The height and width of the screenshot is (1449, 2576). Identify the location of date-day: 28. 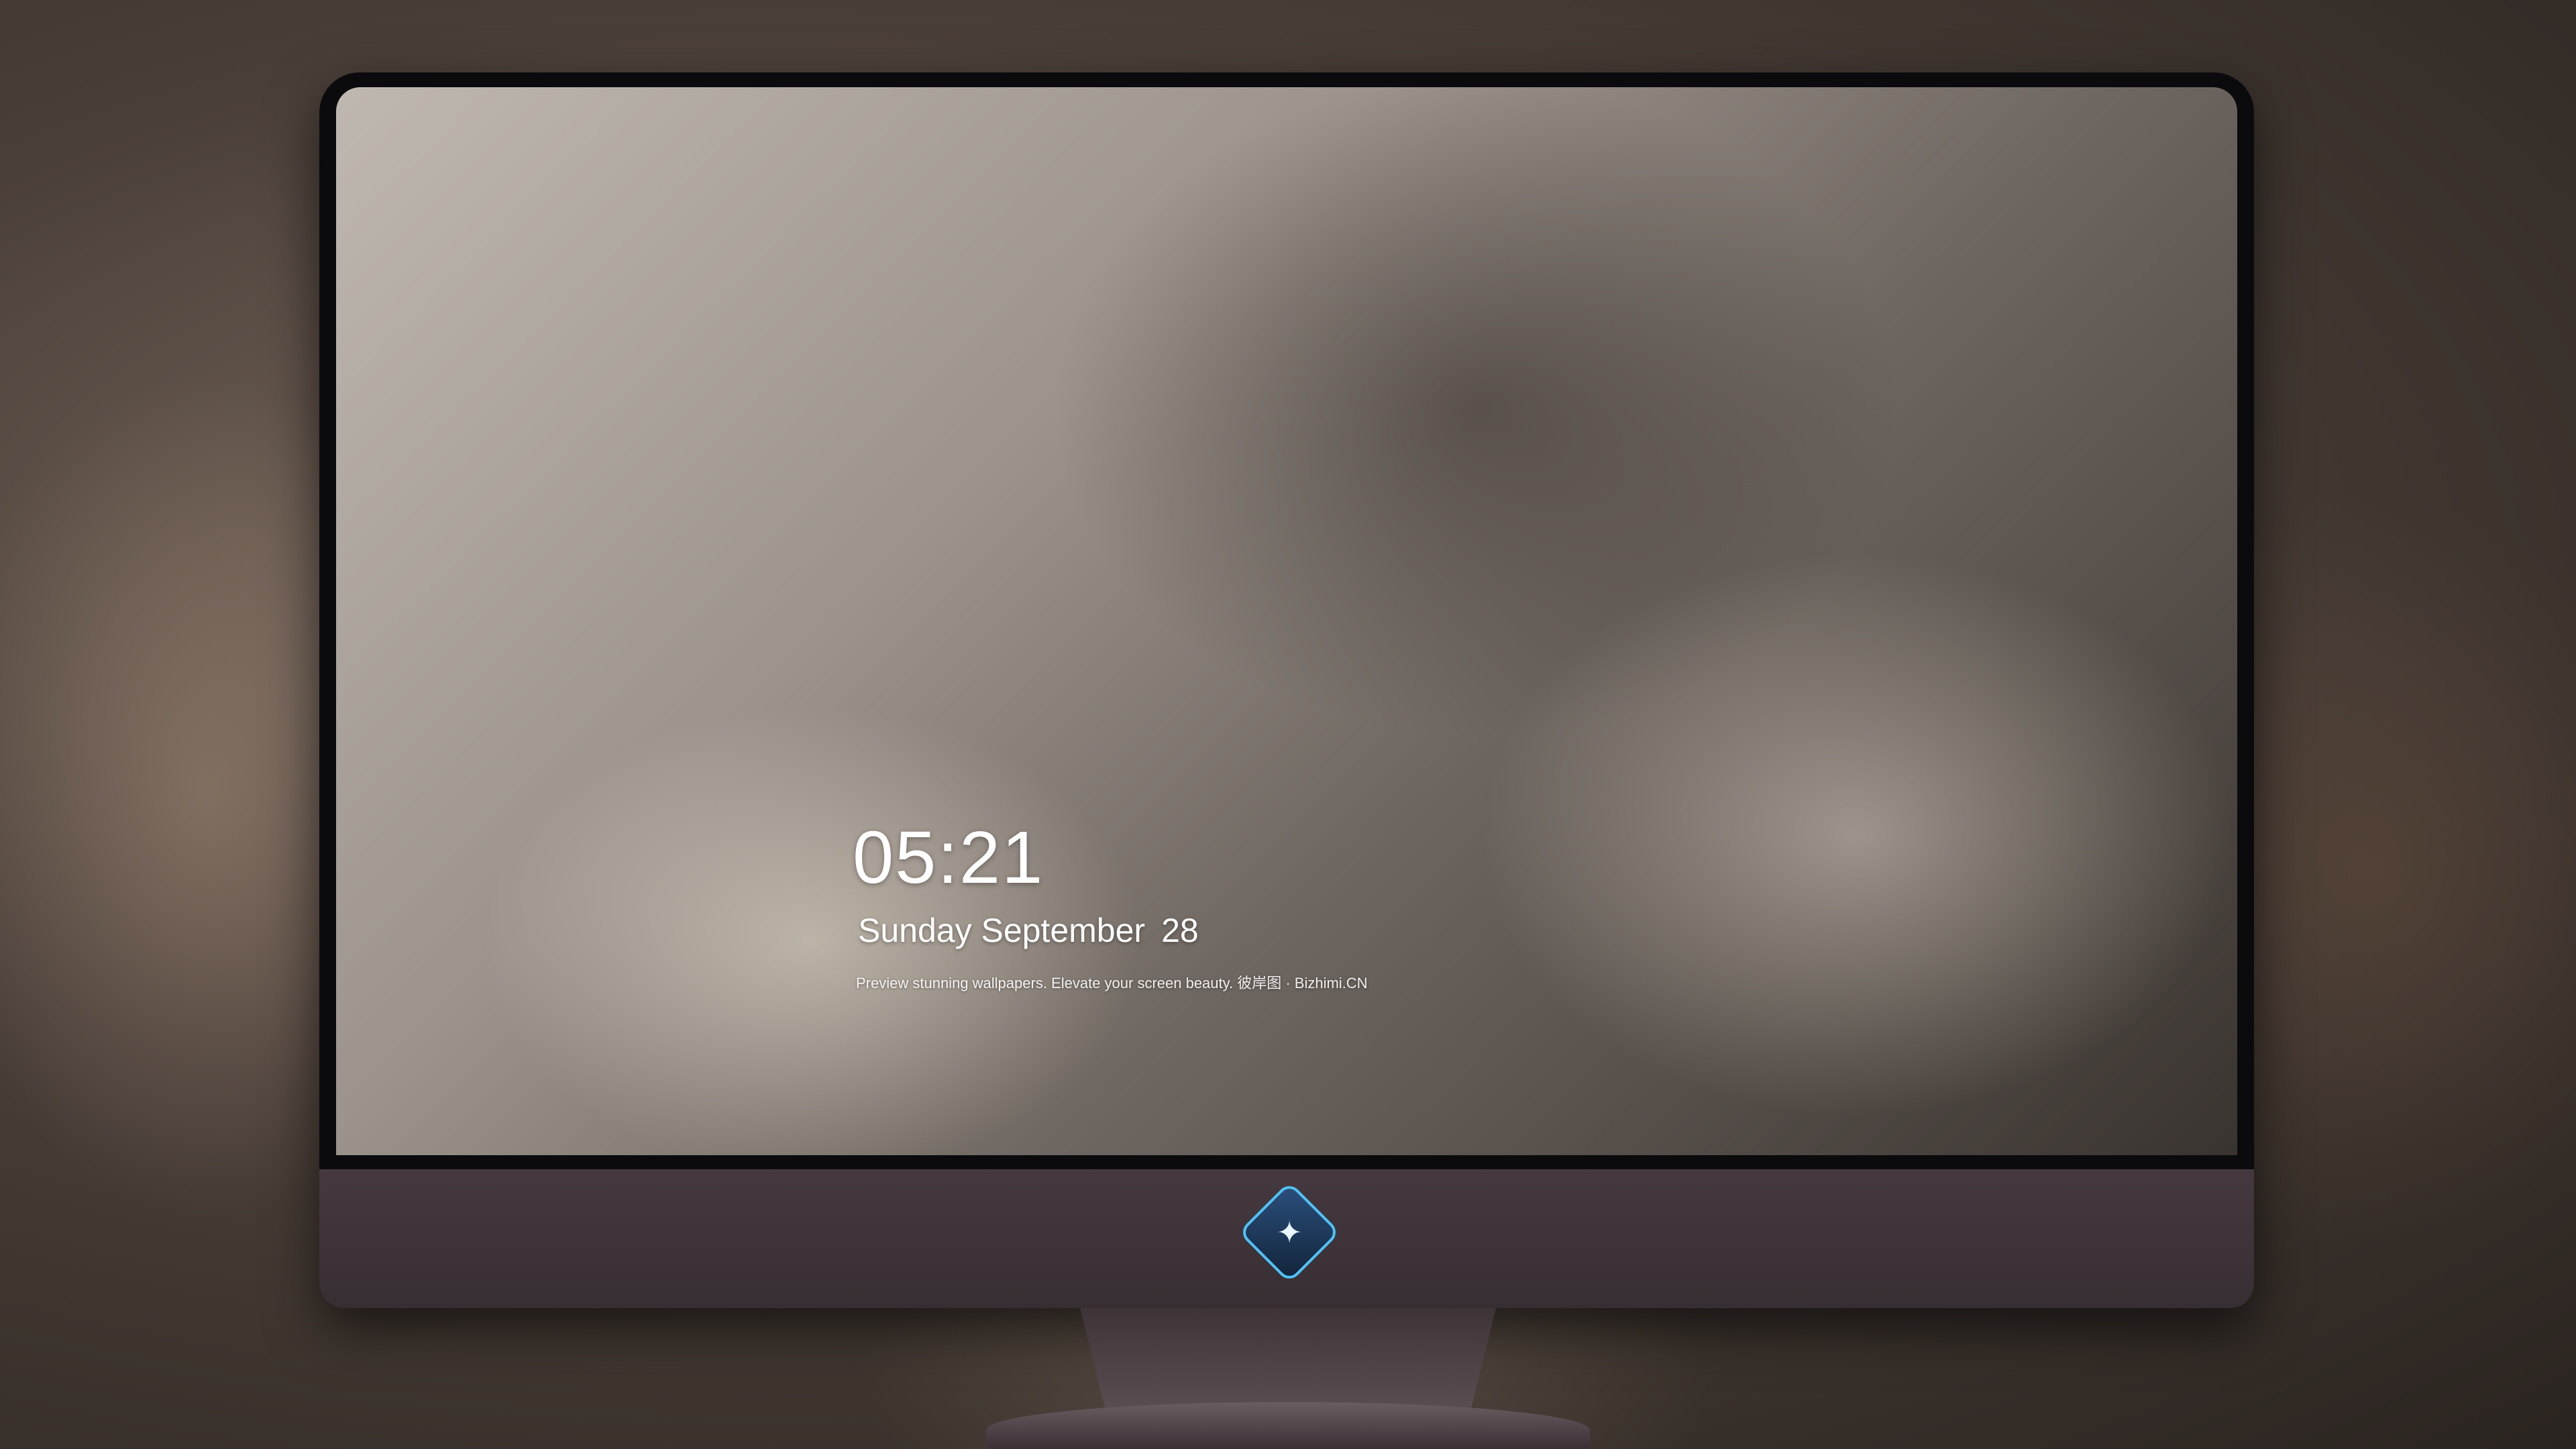
(1180, 930).